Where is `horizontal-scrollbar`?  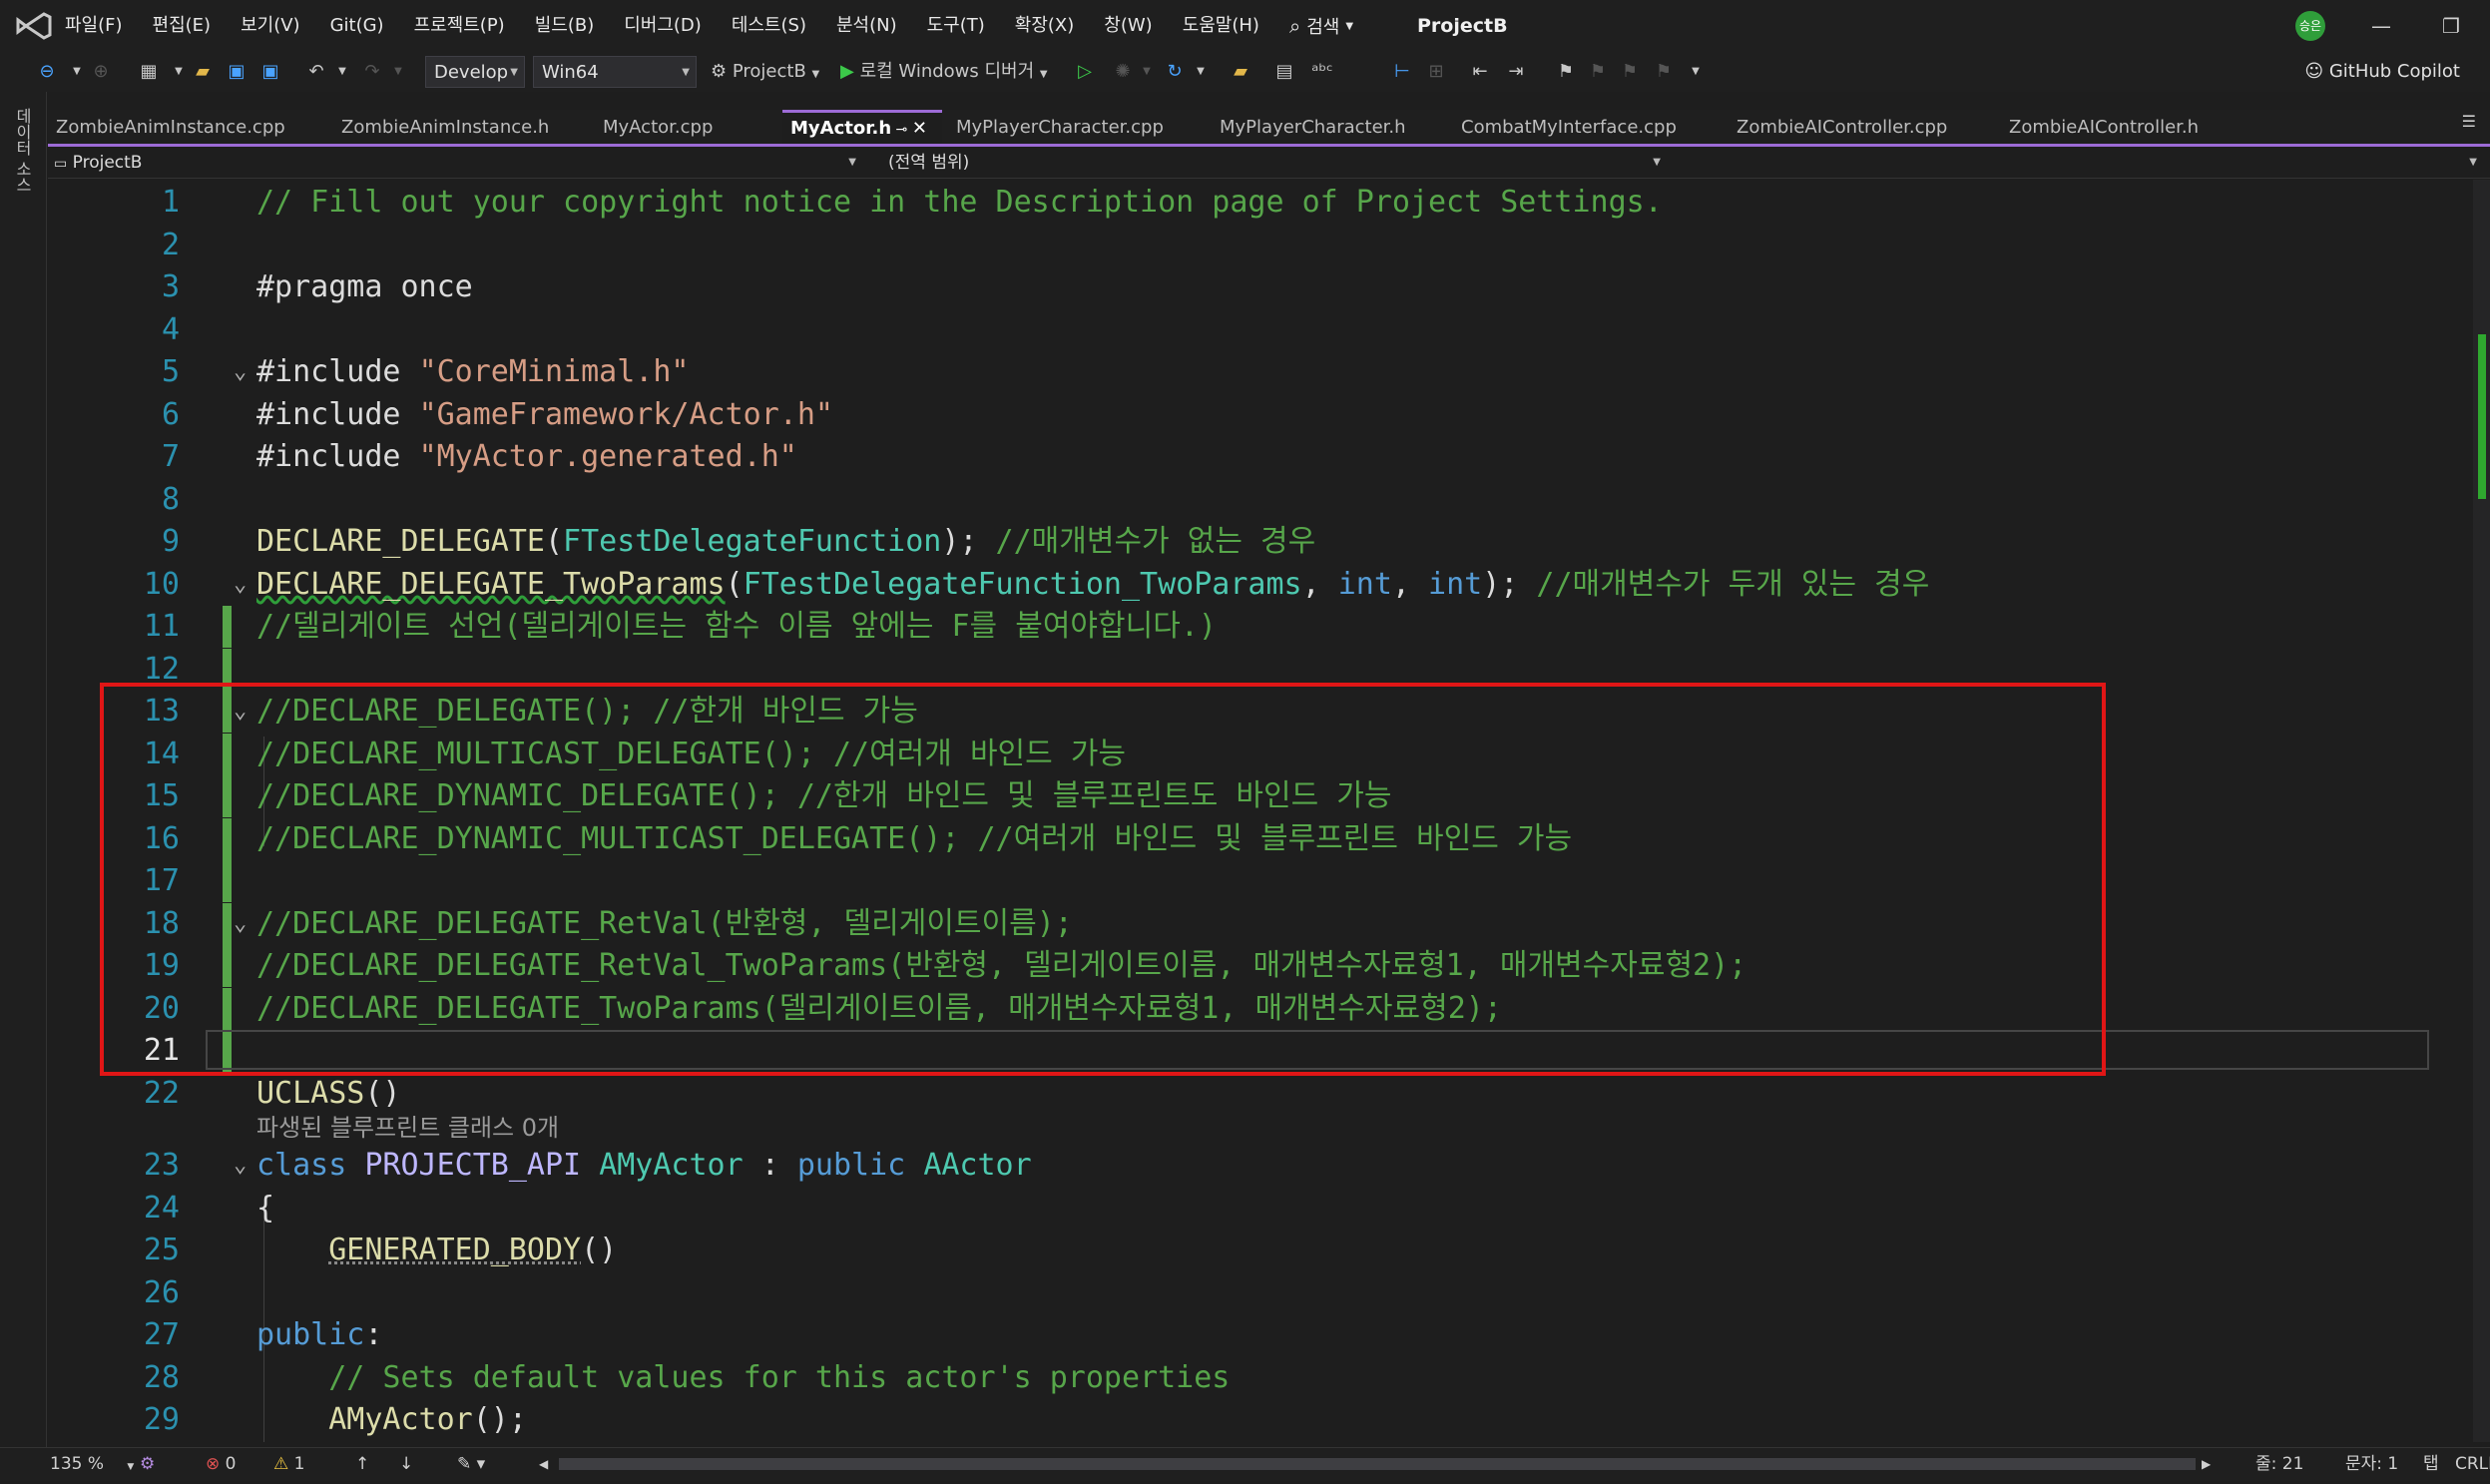
horizontal-scrollbar is located at coordinates (1377, 1464).